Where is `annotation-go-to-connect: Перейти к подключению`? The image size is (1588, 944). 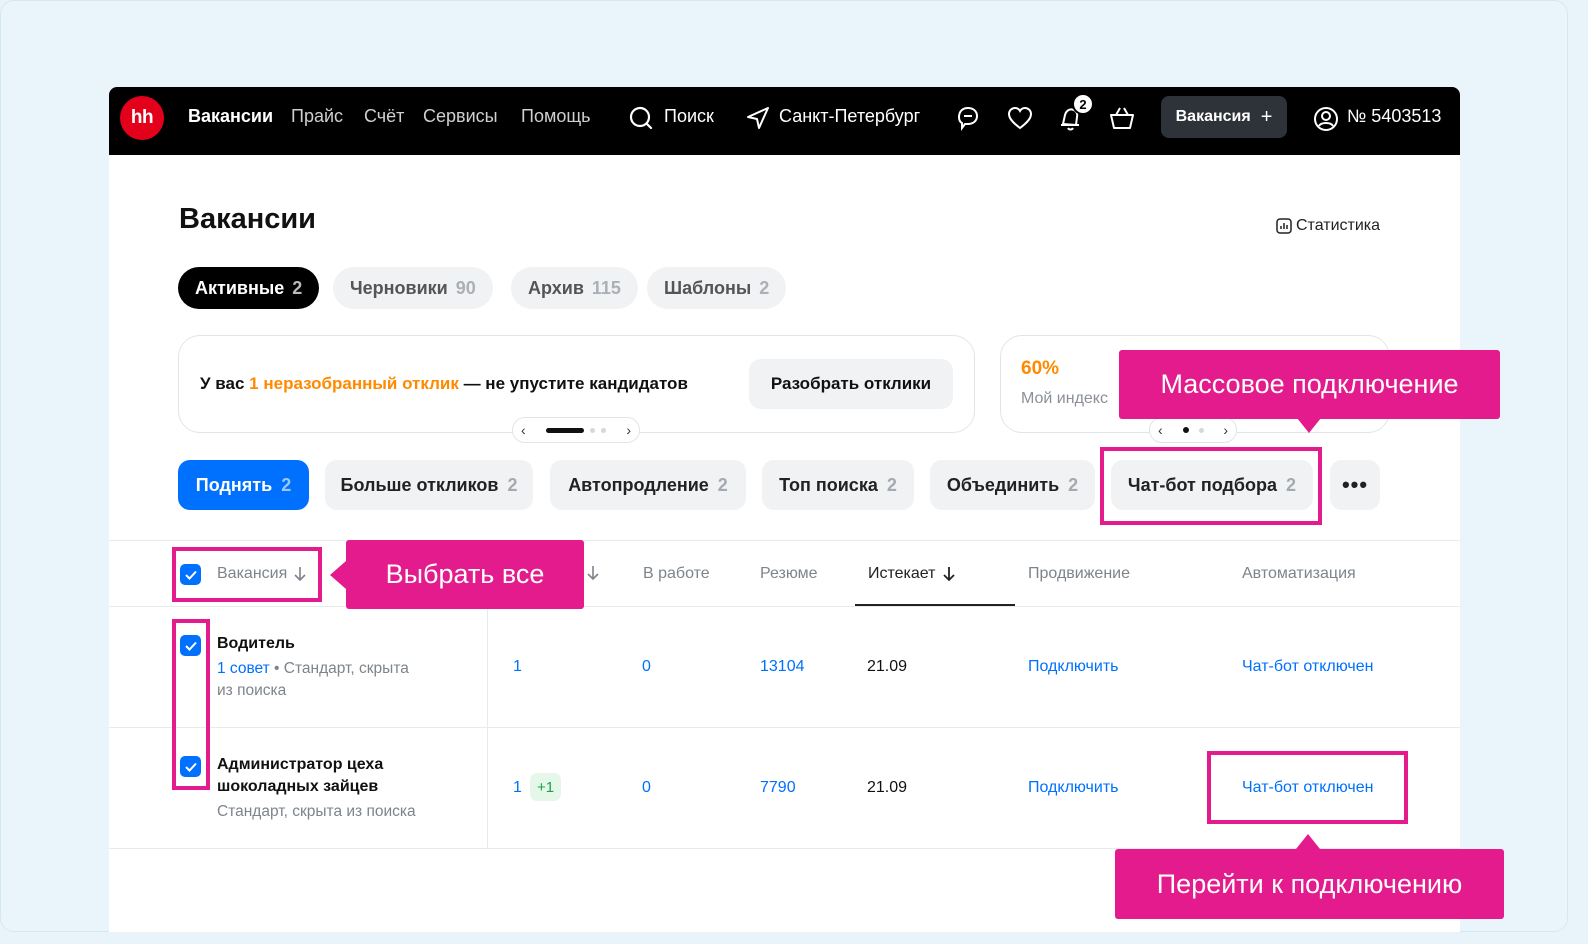 annotation-go-to-connect: Перейти к подключению is located at coordinates (1309, 884).